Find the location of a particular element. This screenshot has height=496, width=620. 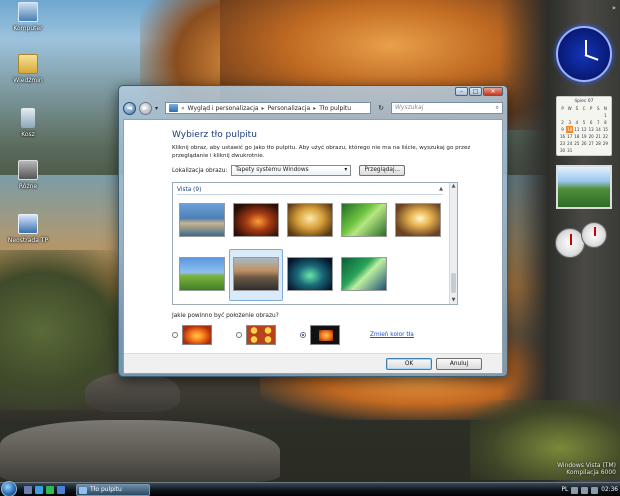

breadcrumb-item: Personalizacja is located at coordinates (289, 108).